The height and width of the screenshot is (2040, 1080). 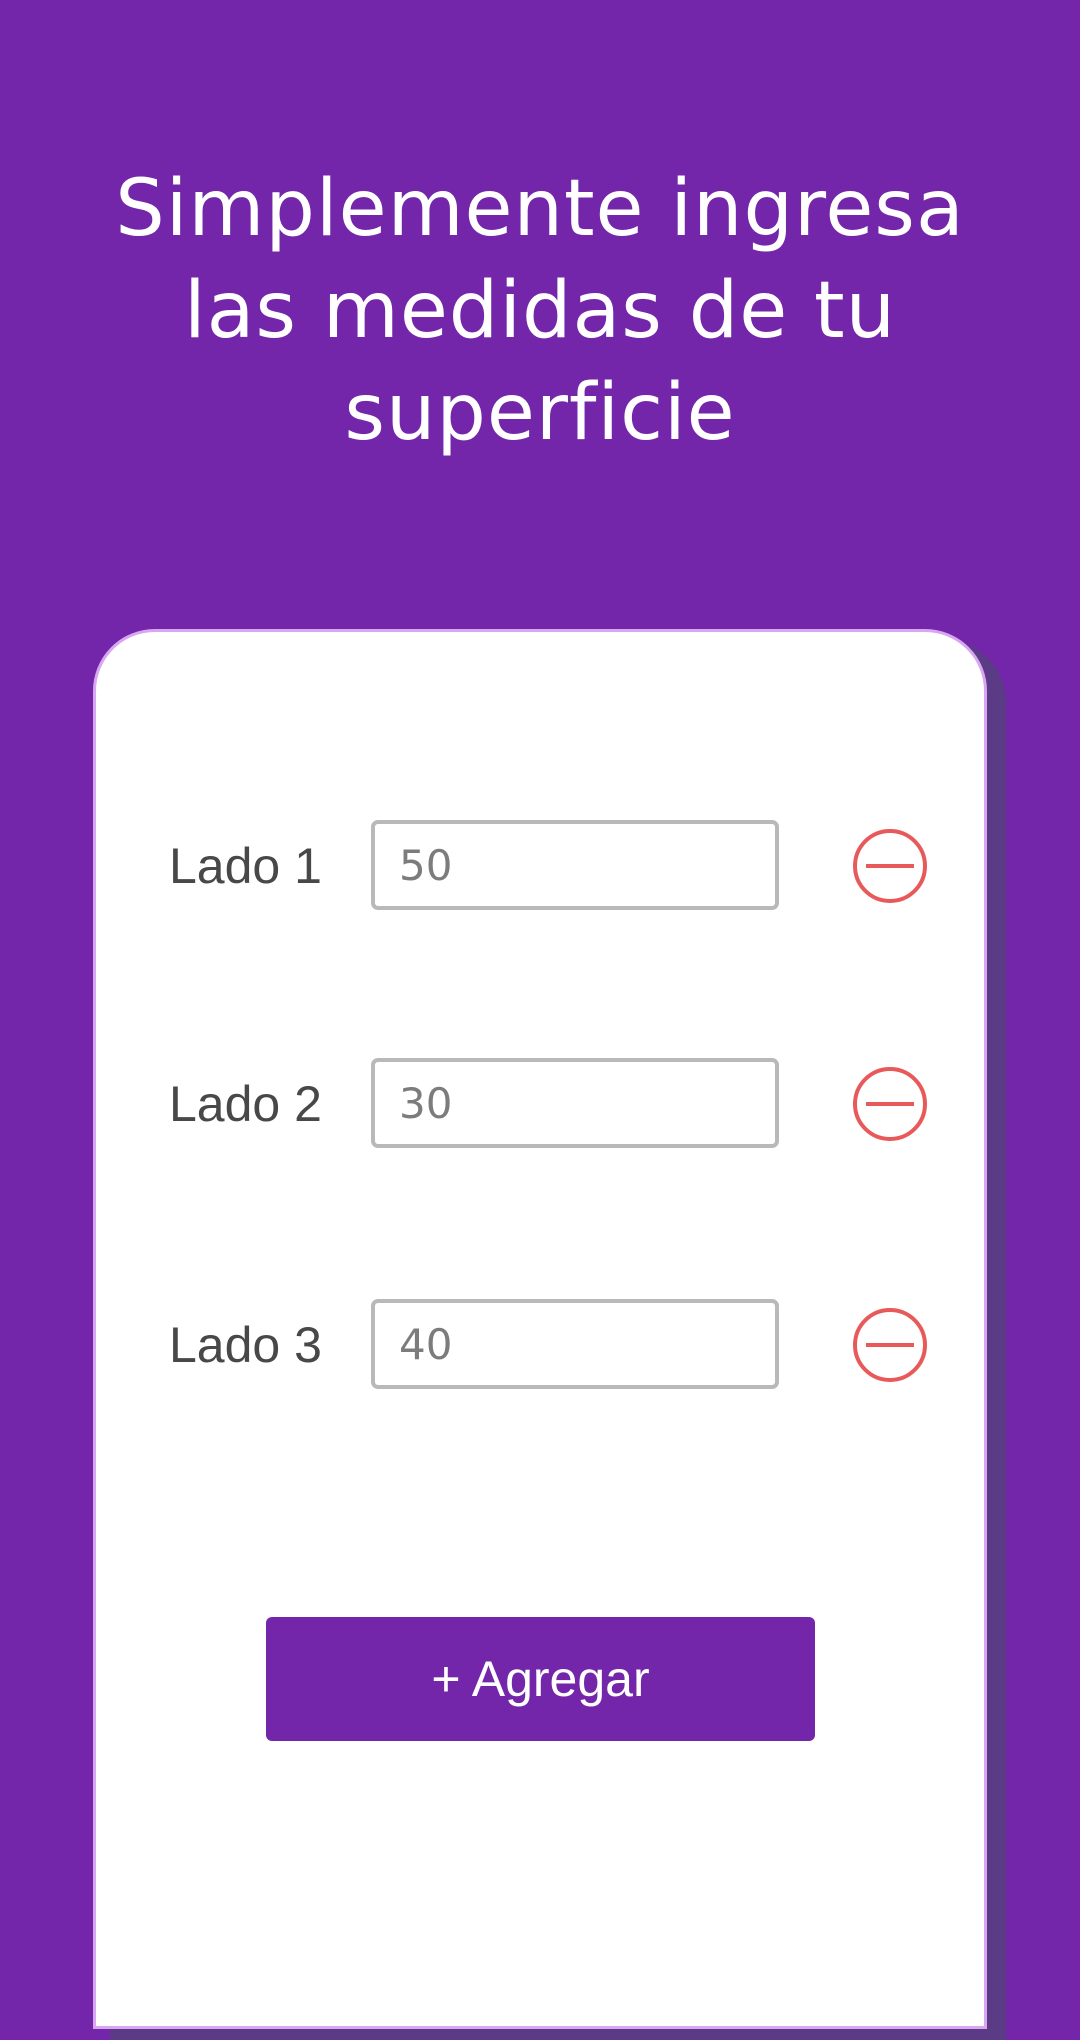 What do you see at coordinates (540, 1679) in the screenshot?
I see `add-side-button: + Agregar` at bounding box center [540, 1679].